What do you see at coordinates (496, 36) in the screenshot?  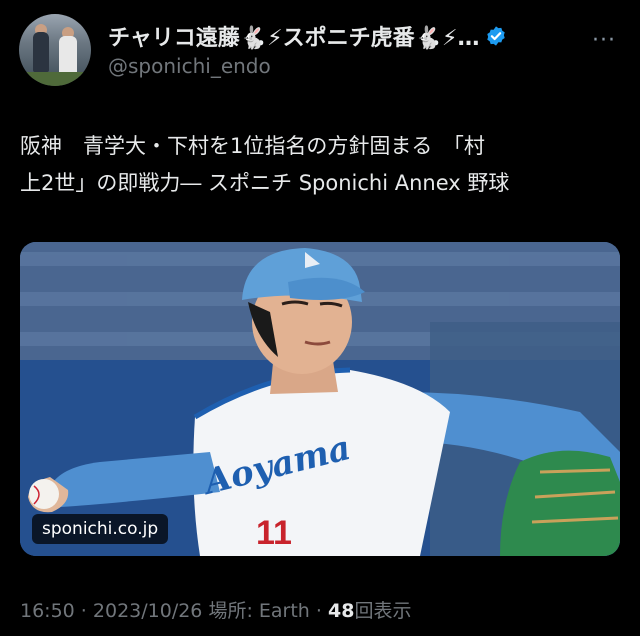 I see `verified-badge-icon` at bounding box center [496, 36].